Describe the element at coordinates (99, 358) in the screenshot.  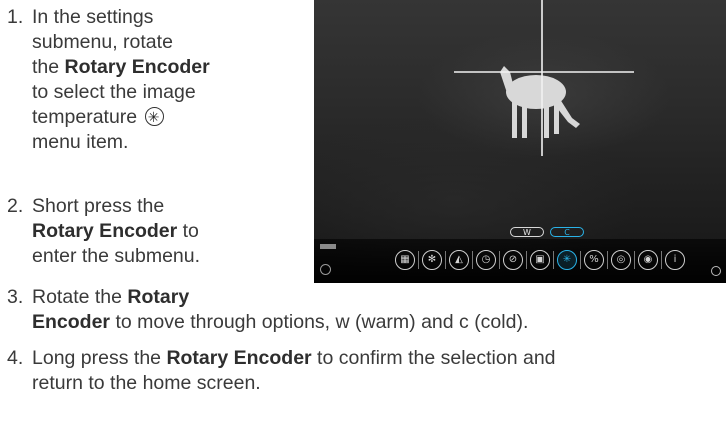
I see `text-segment: Long press the` at that location.